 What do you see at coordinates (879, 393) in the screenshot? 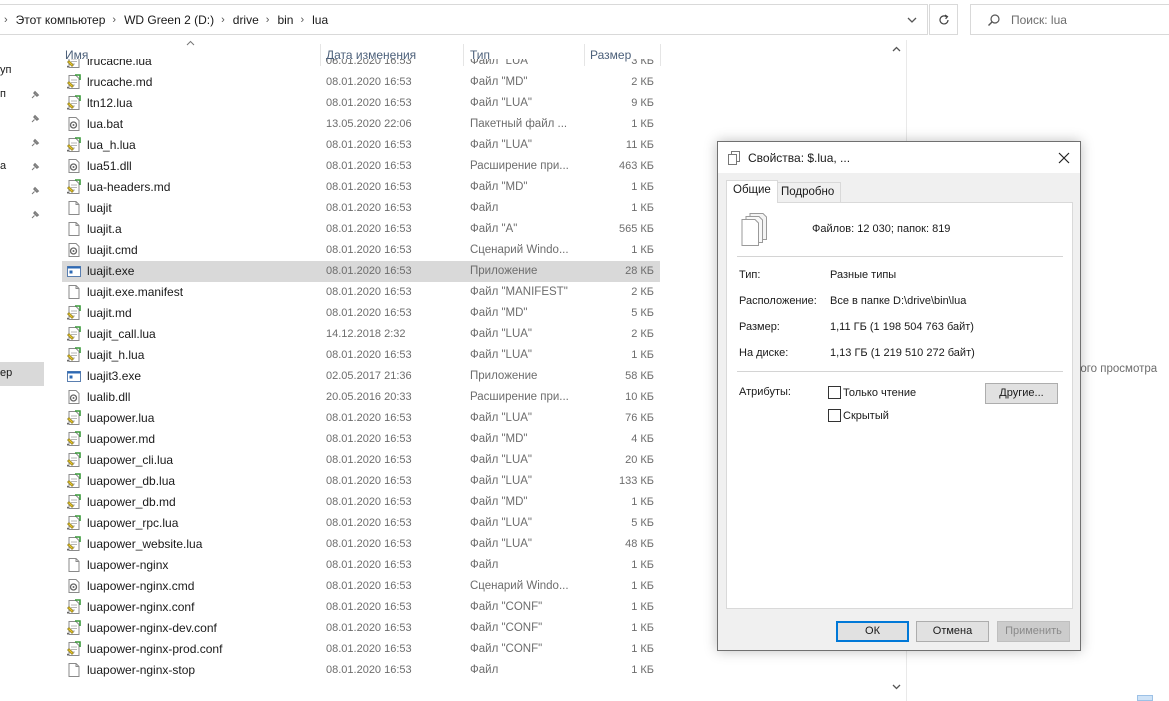
I see `readonly-label: Только чтение` at bounding box center [879, 393].